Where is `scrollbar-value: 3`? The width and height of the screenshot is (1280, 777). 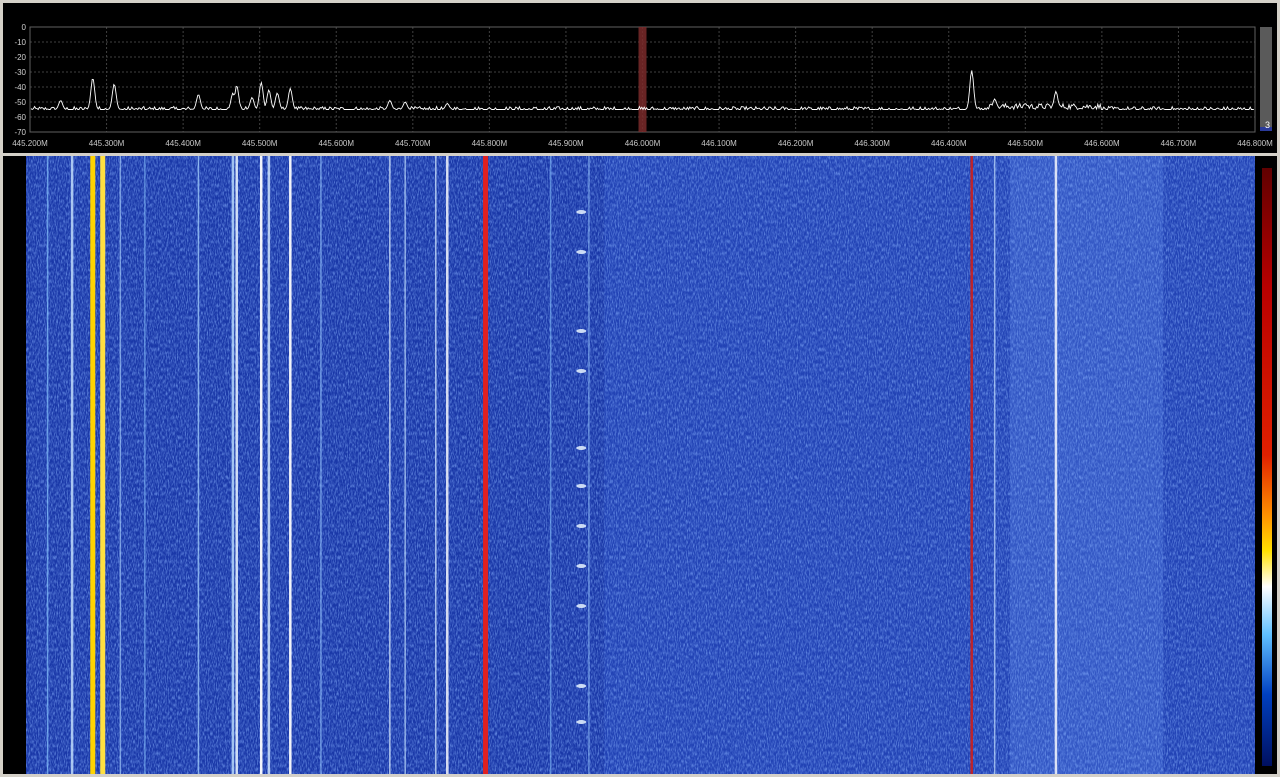 scrollbar-value: 3 is located at coordinates (1268, 125).